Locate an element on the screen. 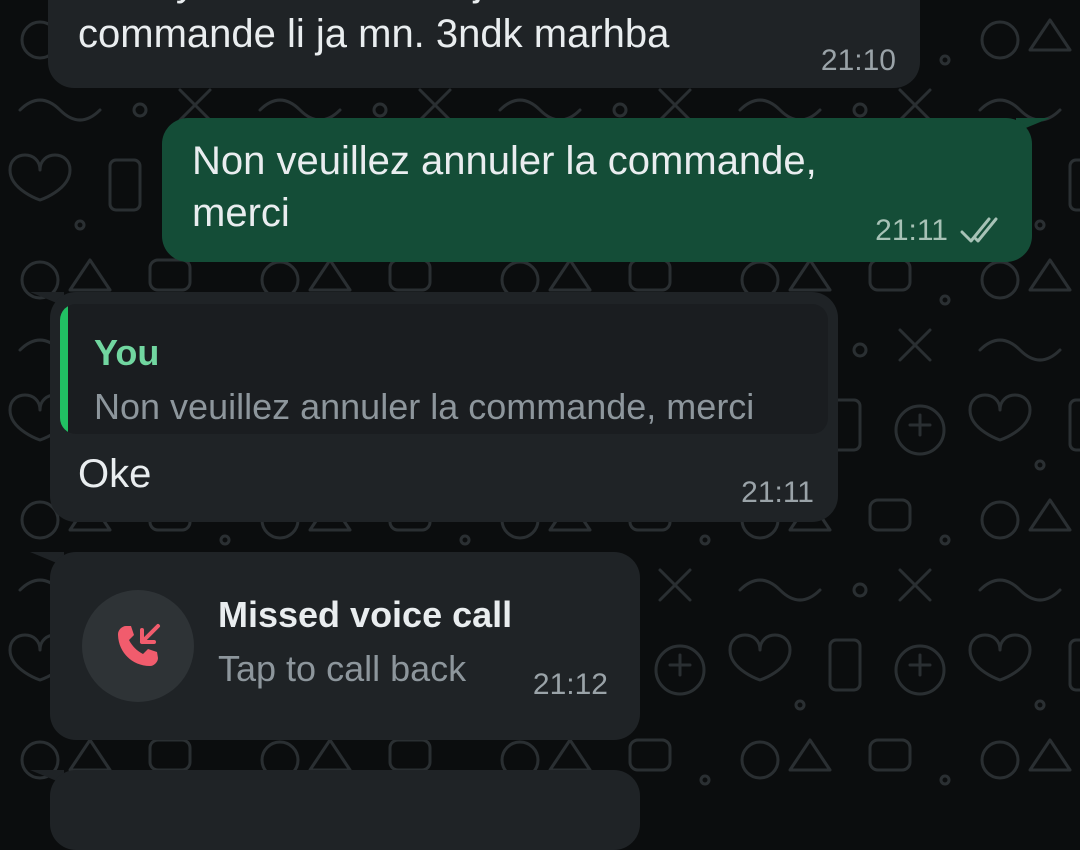  message-text-line: commande li ja mn. 3ndk marhba is located at coordinates (374, 34).